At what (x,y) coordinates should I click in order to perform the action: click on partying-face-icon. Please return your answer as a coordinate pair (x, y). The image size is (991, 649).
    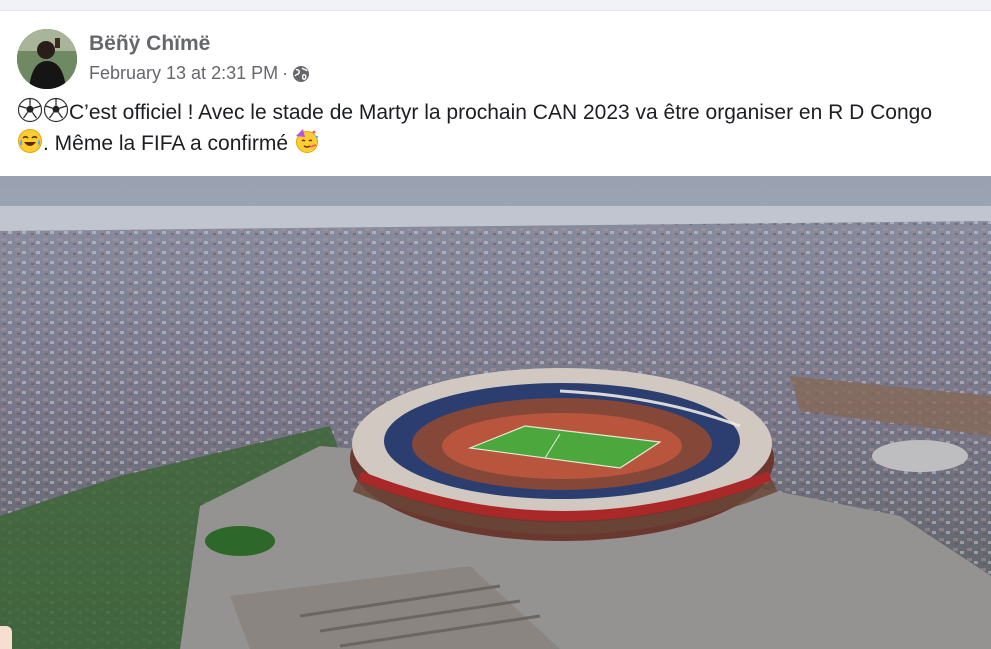
    Looking at the image, I should click on (307, 141).